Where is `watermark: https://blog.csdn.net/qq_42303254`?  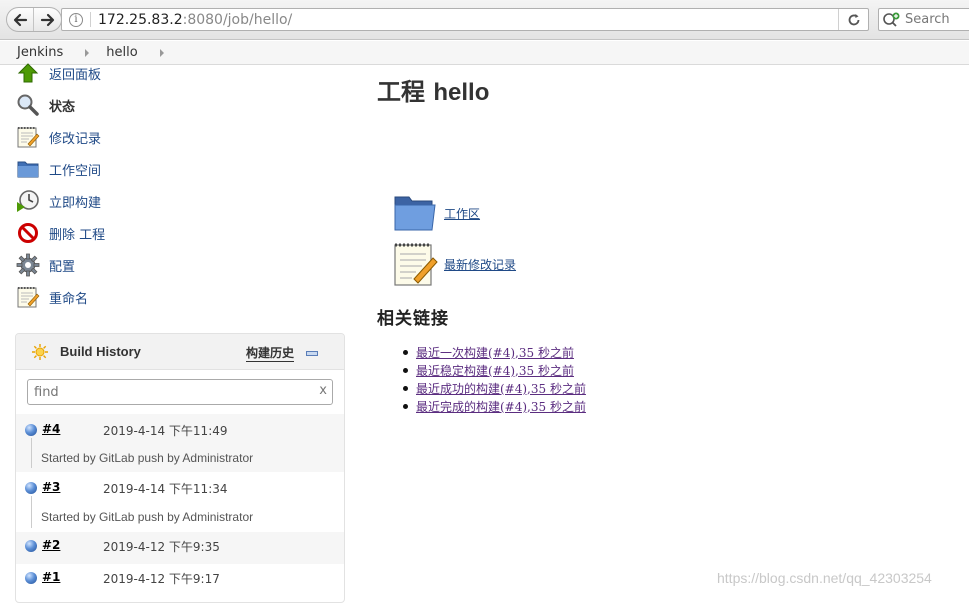
watermark: https://blog.csdn.net/qq_42303254 is located at coordinates (824, 578).